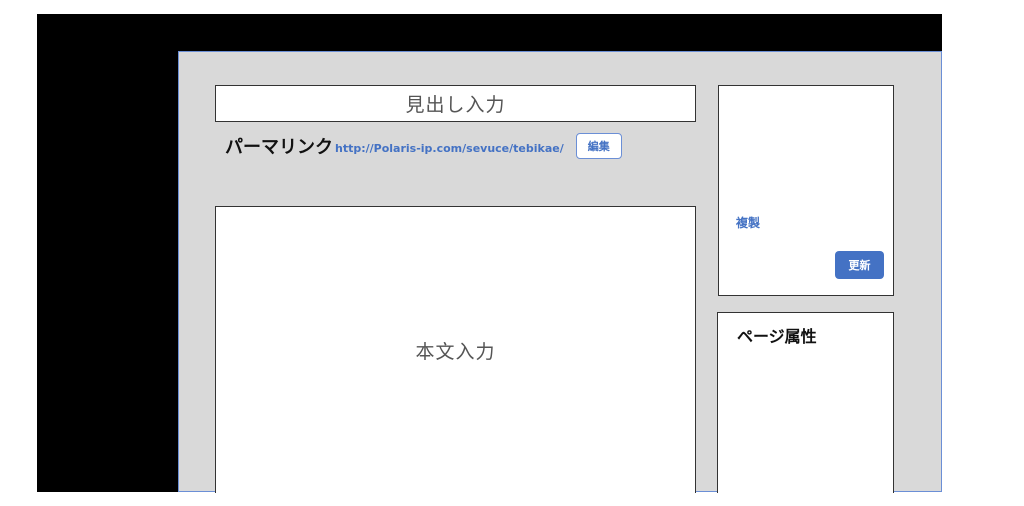 This screenshot has height=506, width=1024. I want to click on update-button: 更新, so click(859, 265).